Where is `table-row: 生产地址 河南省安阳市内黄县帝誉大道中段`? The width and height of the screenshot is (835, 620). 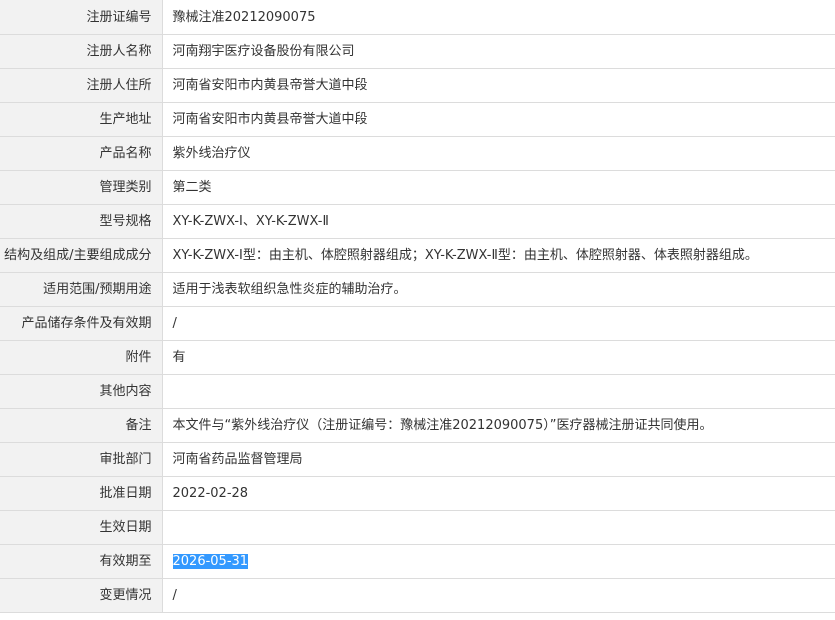 table-row: 生产地址 河南省安阳市内黄县帝誉大道中段 is located at coordinates (417, 119).